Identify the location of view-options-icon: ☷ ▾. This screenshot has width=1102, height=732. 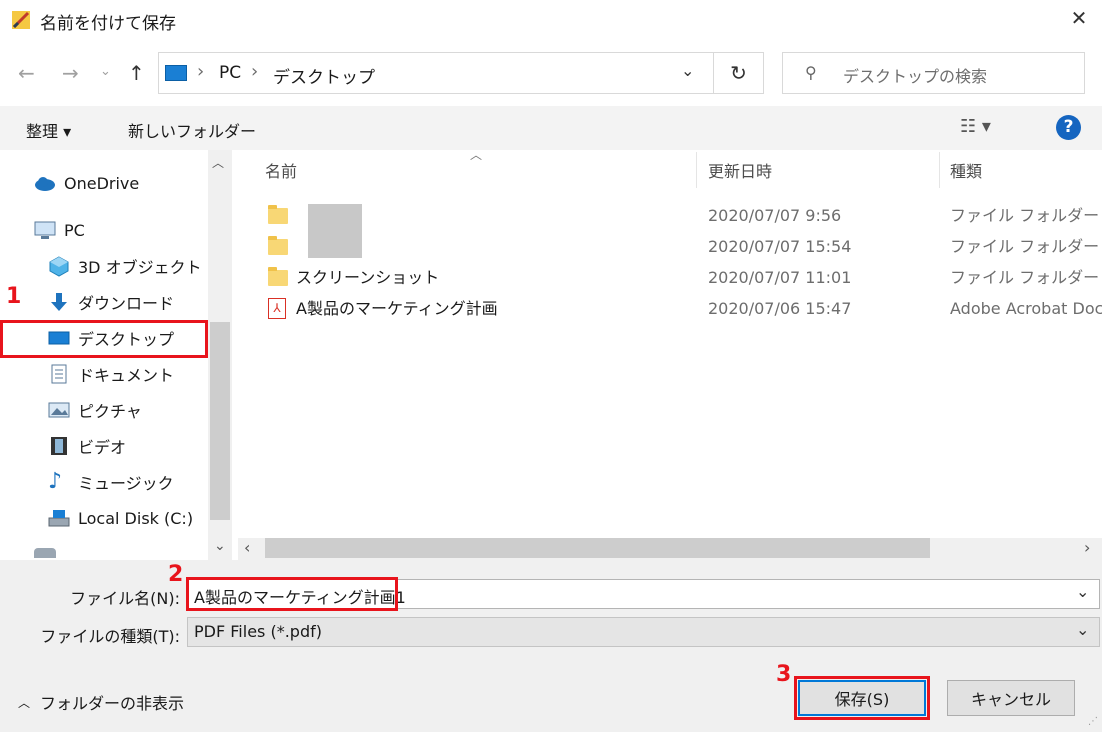
(975, 126).